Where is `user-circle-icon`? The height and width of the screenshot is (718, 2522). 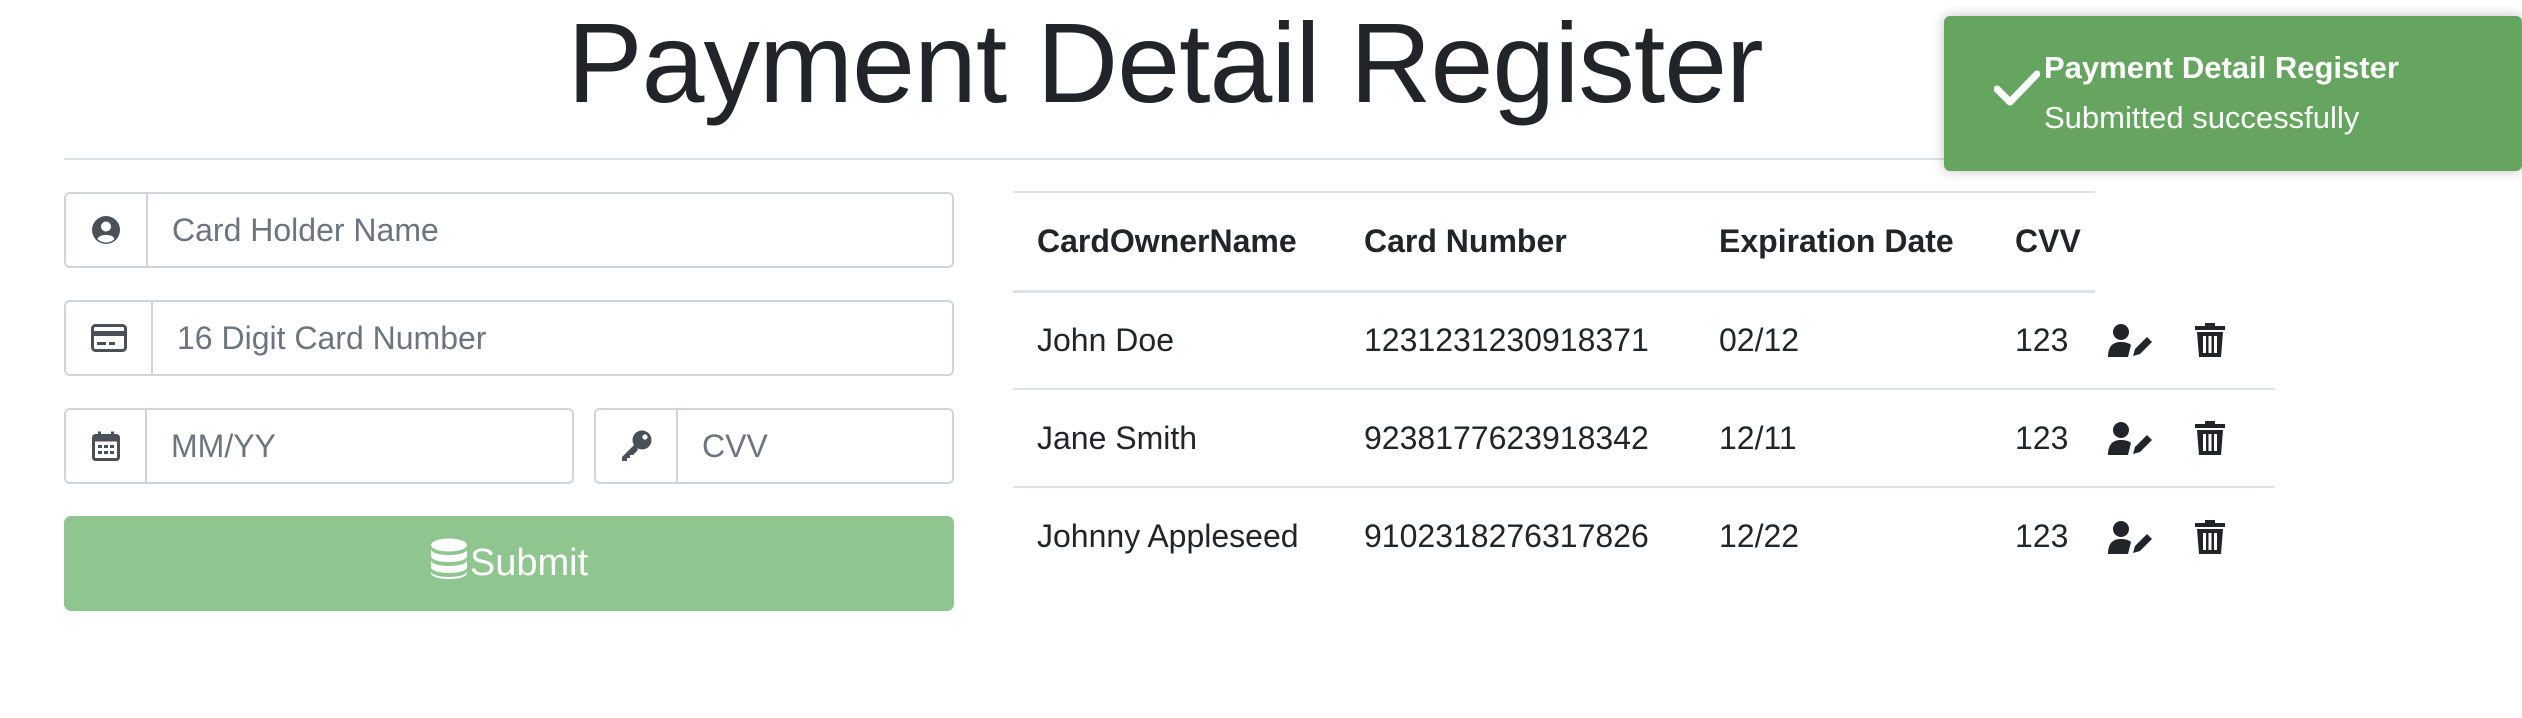 user-circle-icon is located at coordinates (106, 230).